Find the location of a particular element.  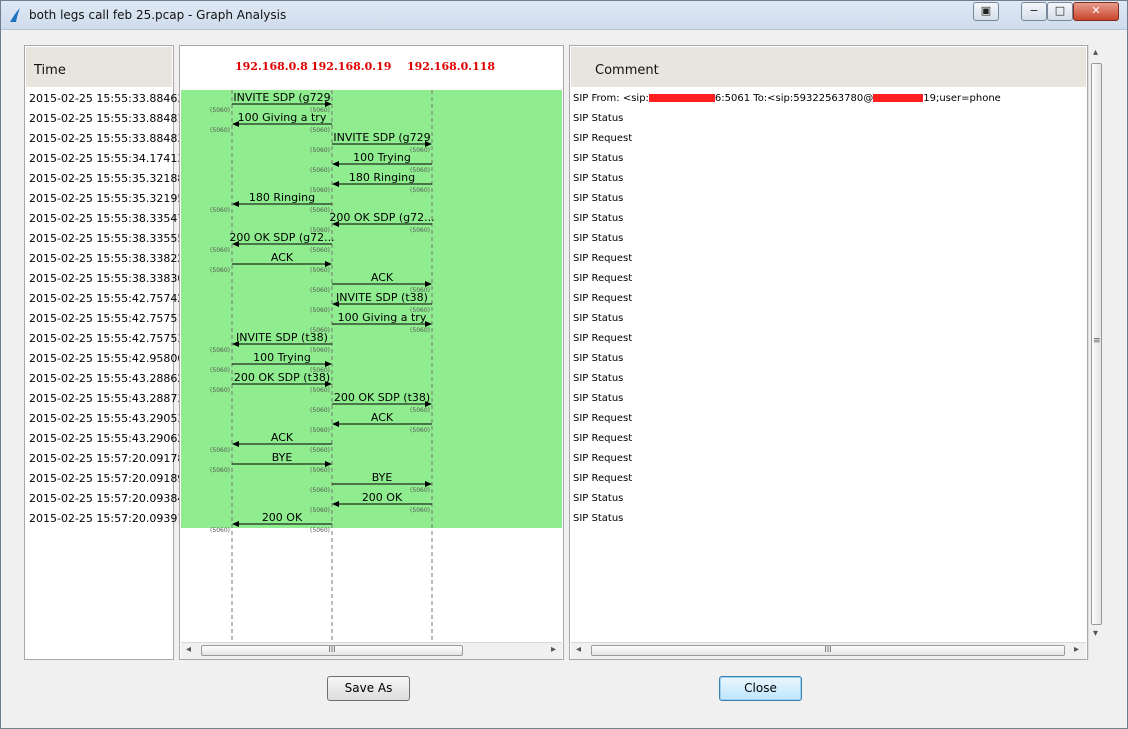

time-cell: 2015-02-25 15:57:20.091780 is located at coordinates (110, 459).